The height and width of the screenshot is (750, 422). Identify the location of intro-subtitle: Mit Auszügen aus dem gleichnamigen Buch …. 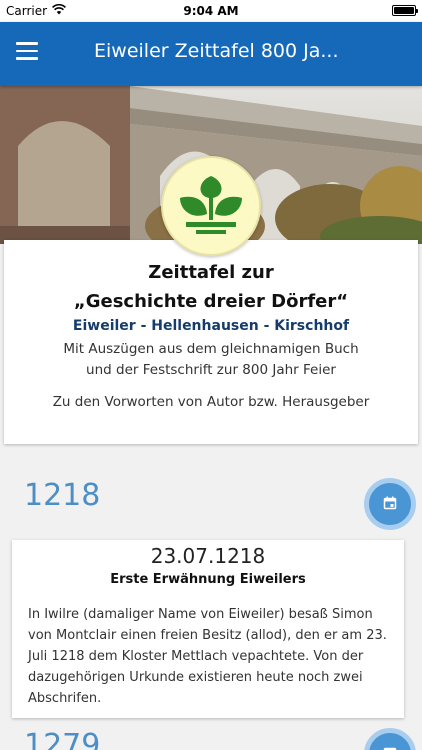
(211, 360).